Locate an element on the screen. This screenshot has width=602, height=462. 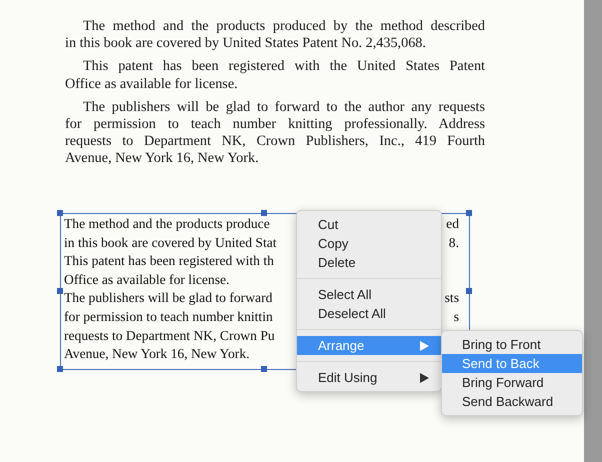
menu-item: Send Backward is located at coordinates (512, 401).